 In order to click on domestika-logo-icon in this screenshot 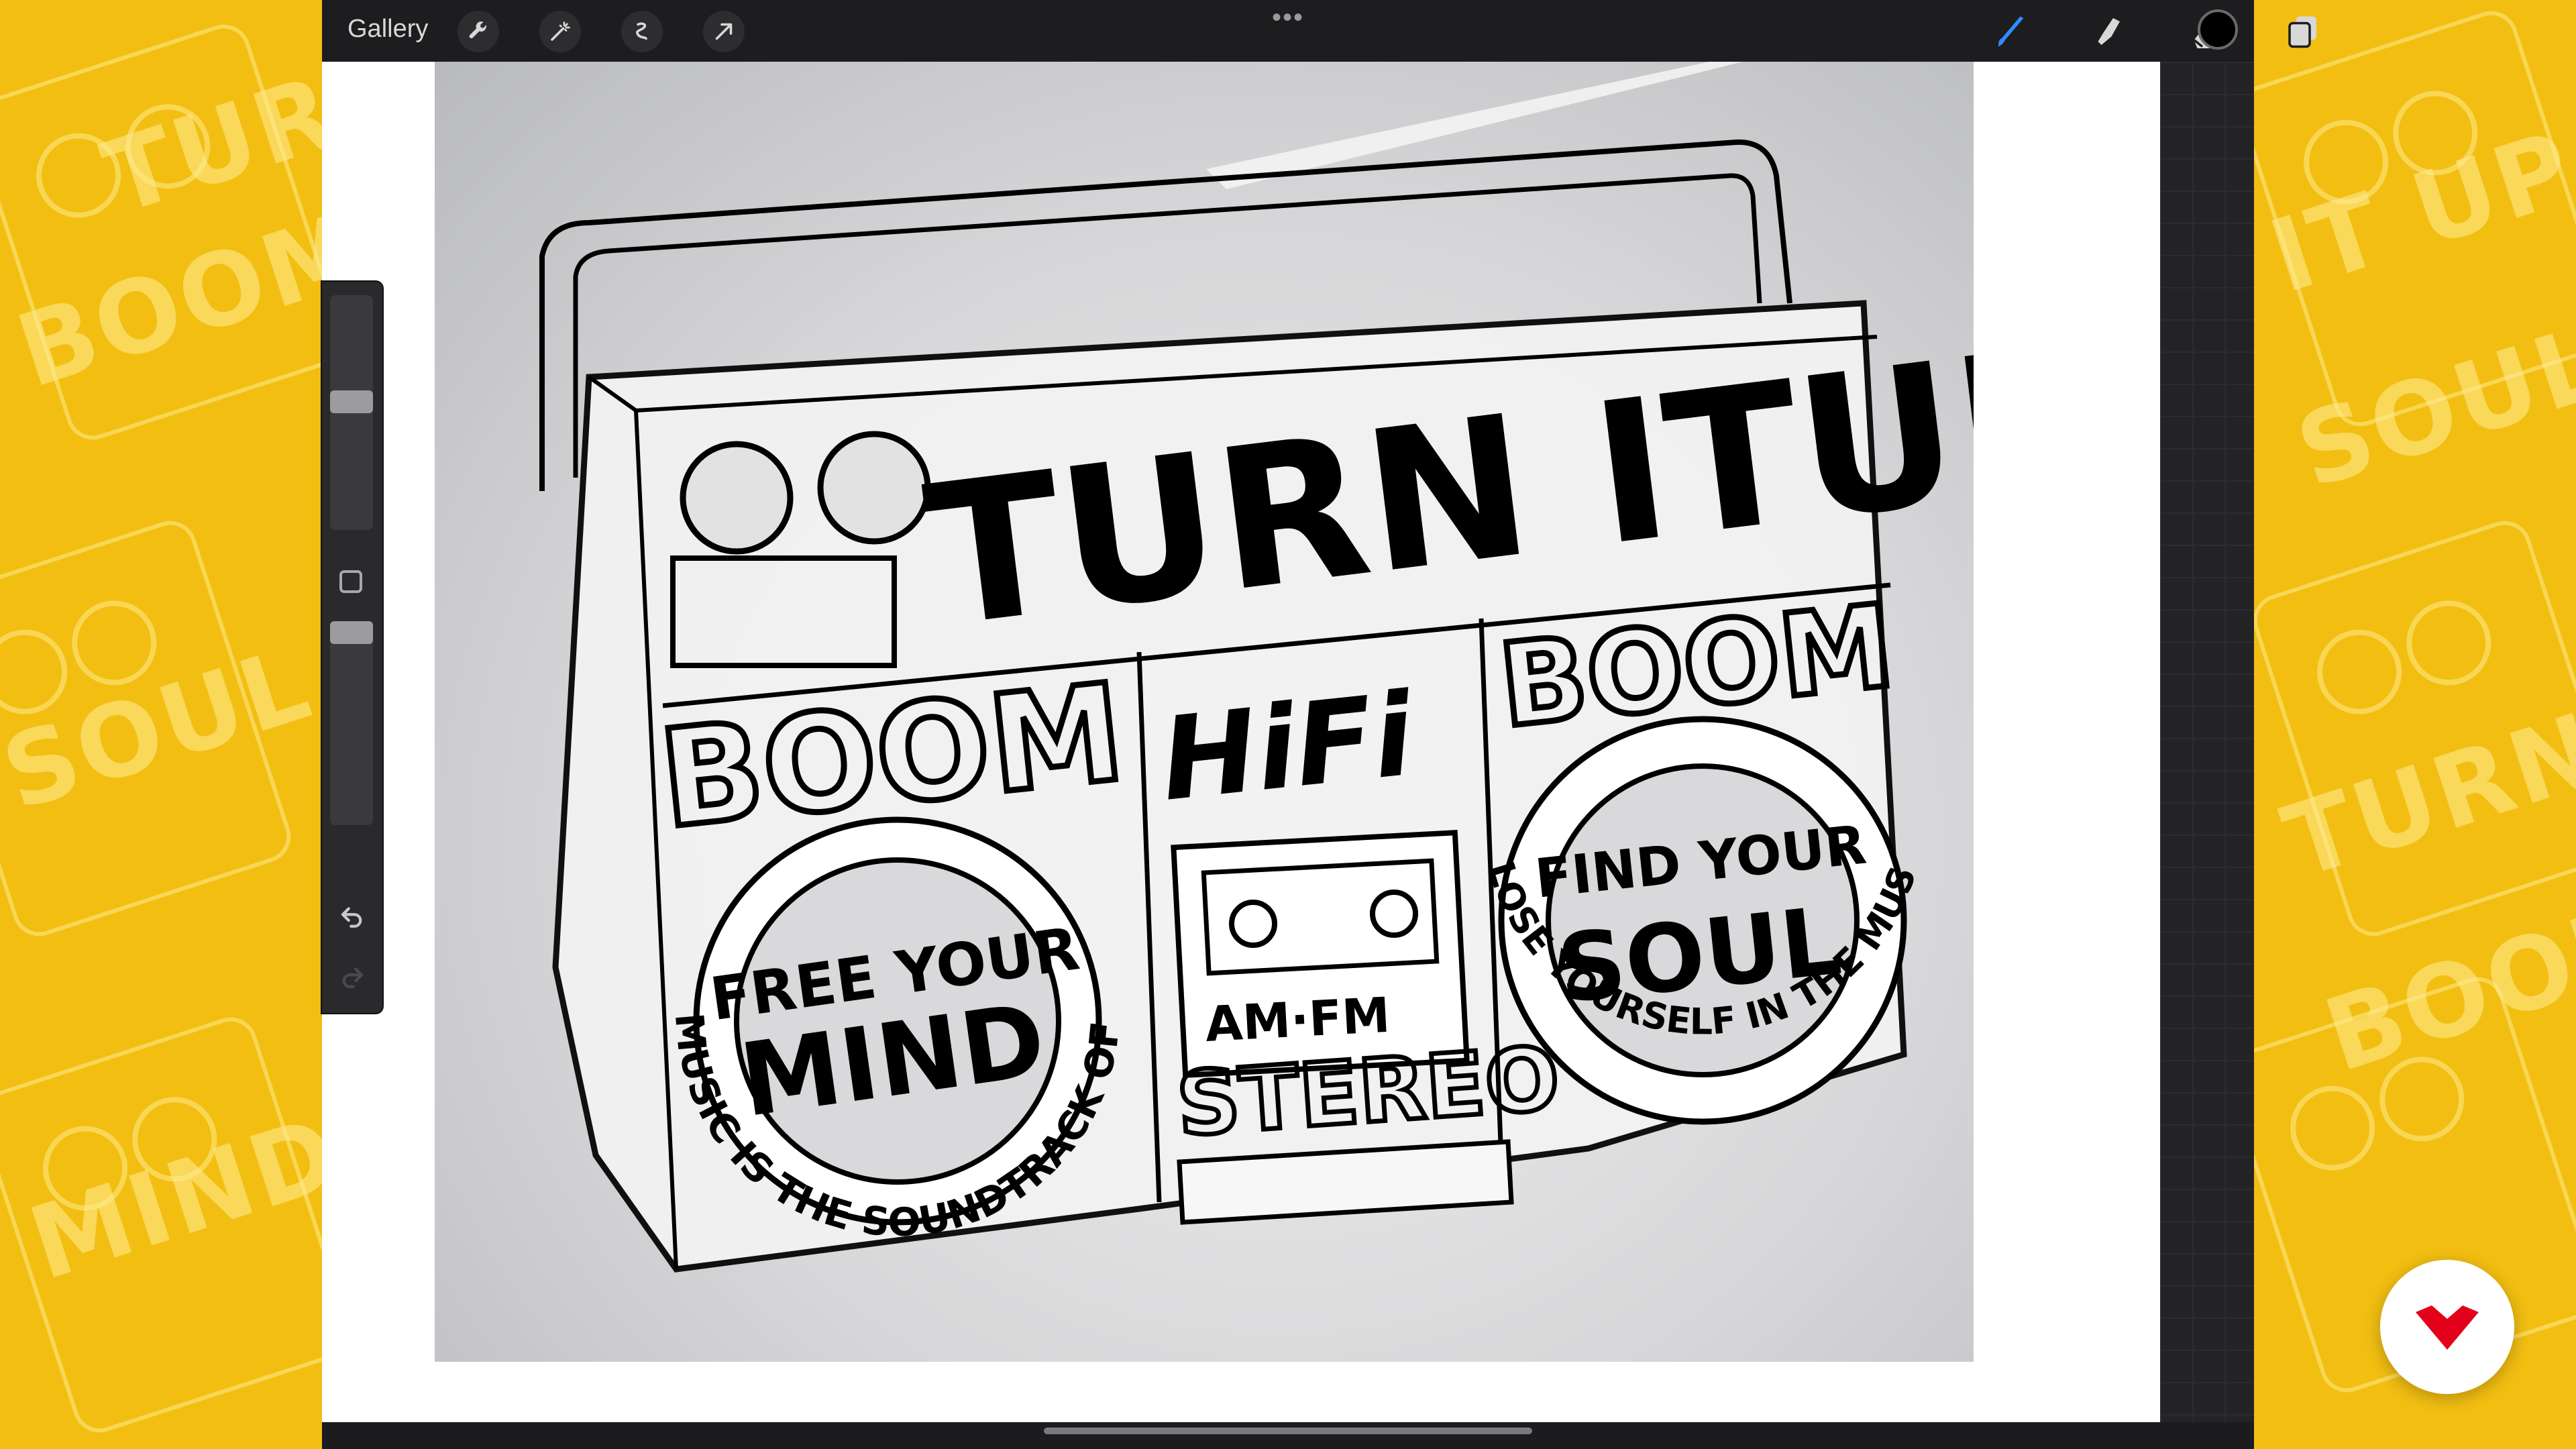, I will do `click(2447, 1327)`.